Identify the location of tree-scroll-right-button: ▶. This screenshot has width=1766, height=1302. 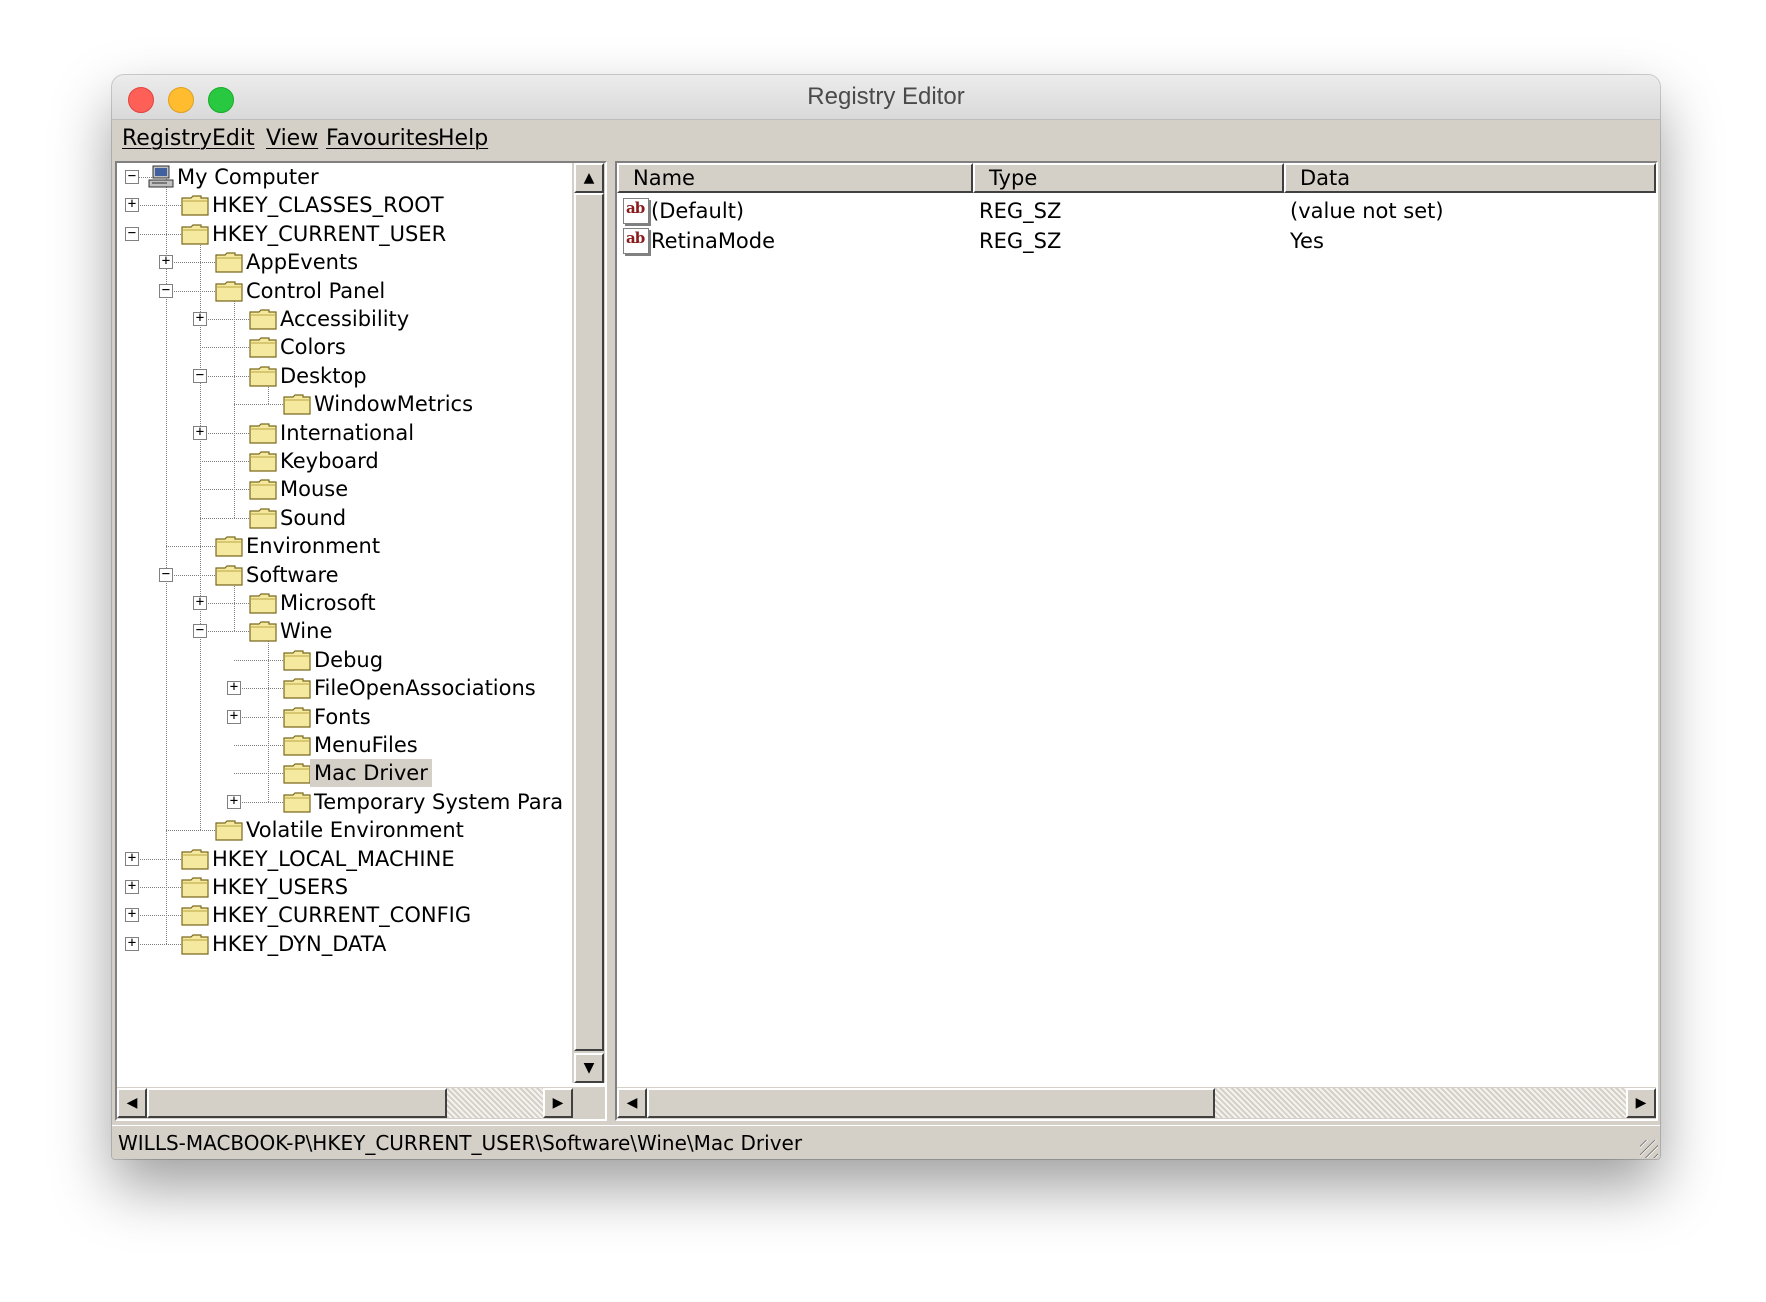
(558, 1103).